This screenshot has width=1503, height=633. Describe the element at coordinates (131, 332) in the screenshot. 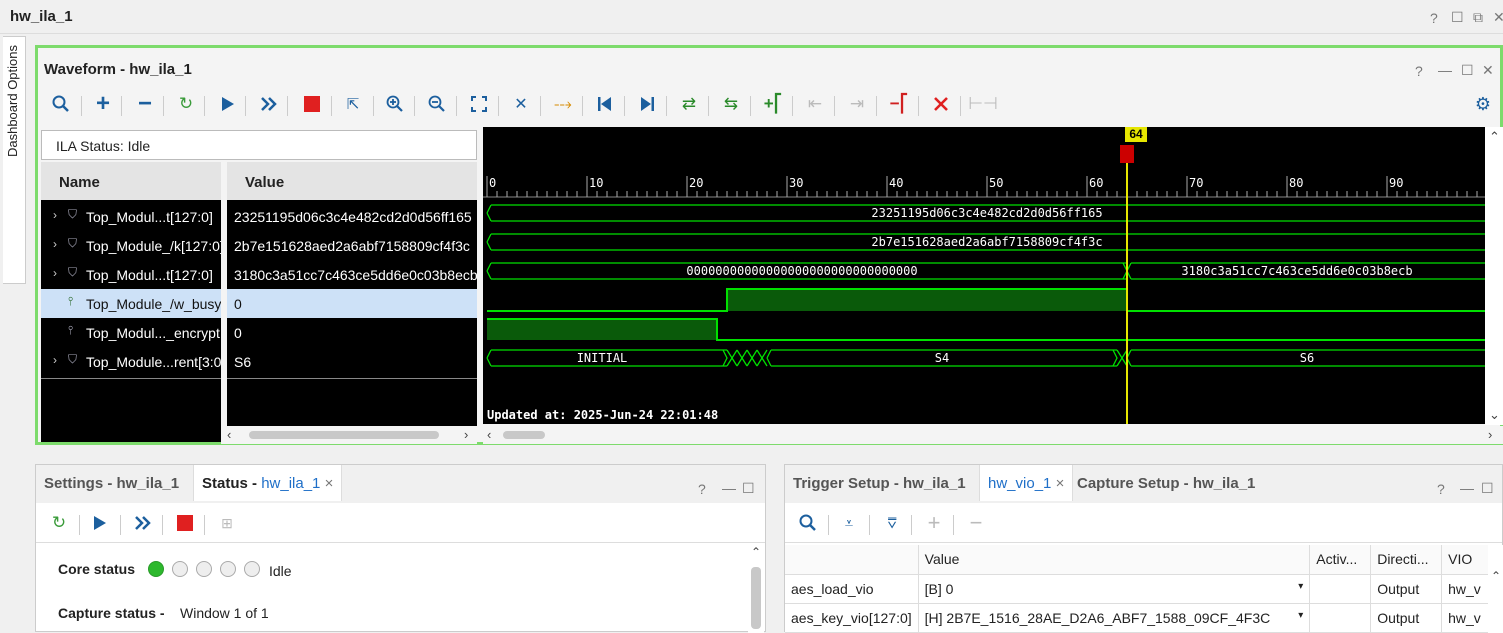

I see `signal-row: ⫯ Top_Modul..._encrypt` at that location.